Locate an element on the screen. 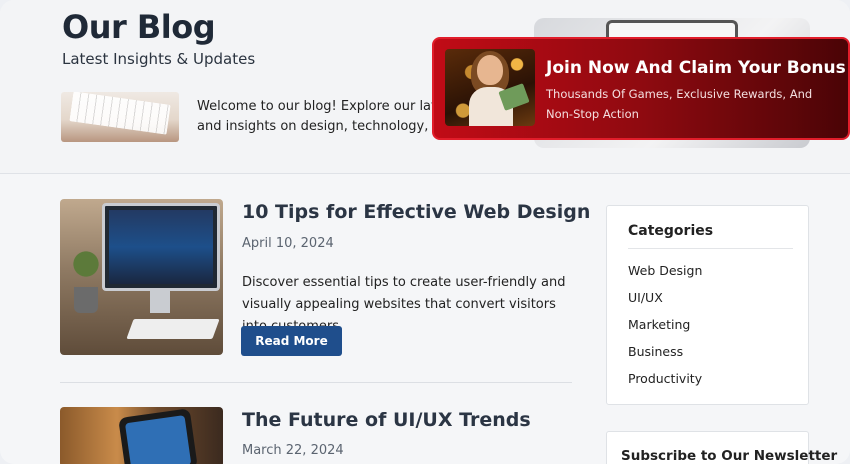 The width and height of the screenshot is (850, 464). monitor-stand is located at coordinates (160, 302).